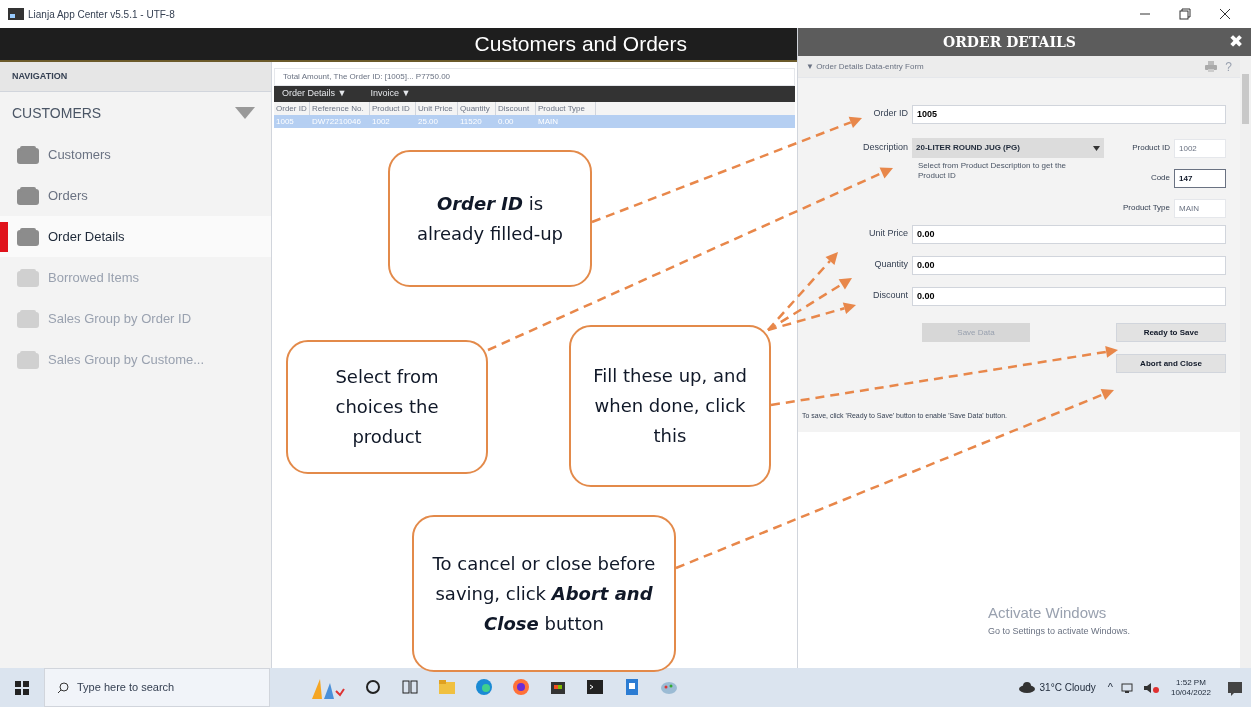 The width and height of the screenshot is (1251, 707). What do you see at coordinates (22, 687) in the screenshot?
I see `windows-icon` at bounding box center [22, 687].